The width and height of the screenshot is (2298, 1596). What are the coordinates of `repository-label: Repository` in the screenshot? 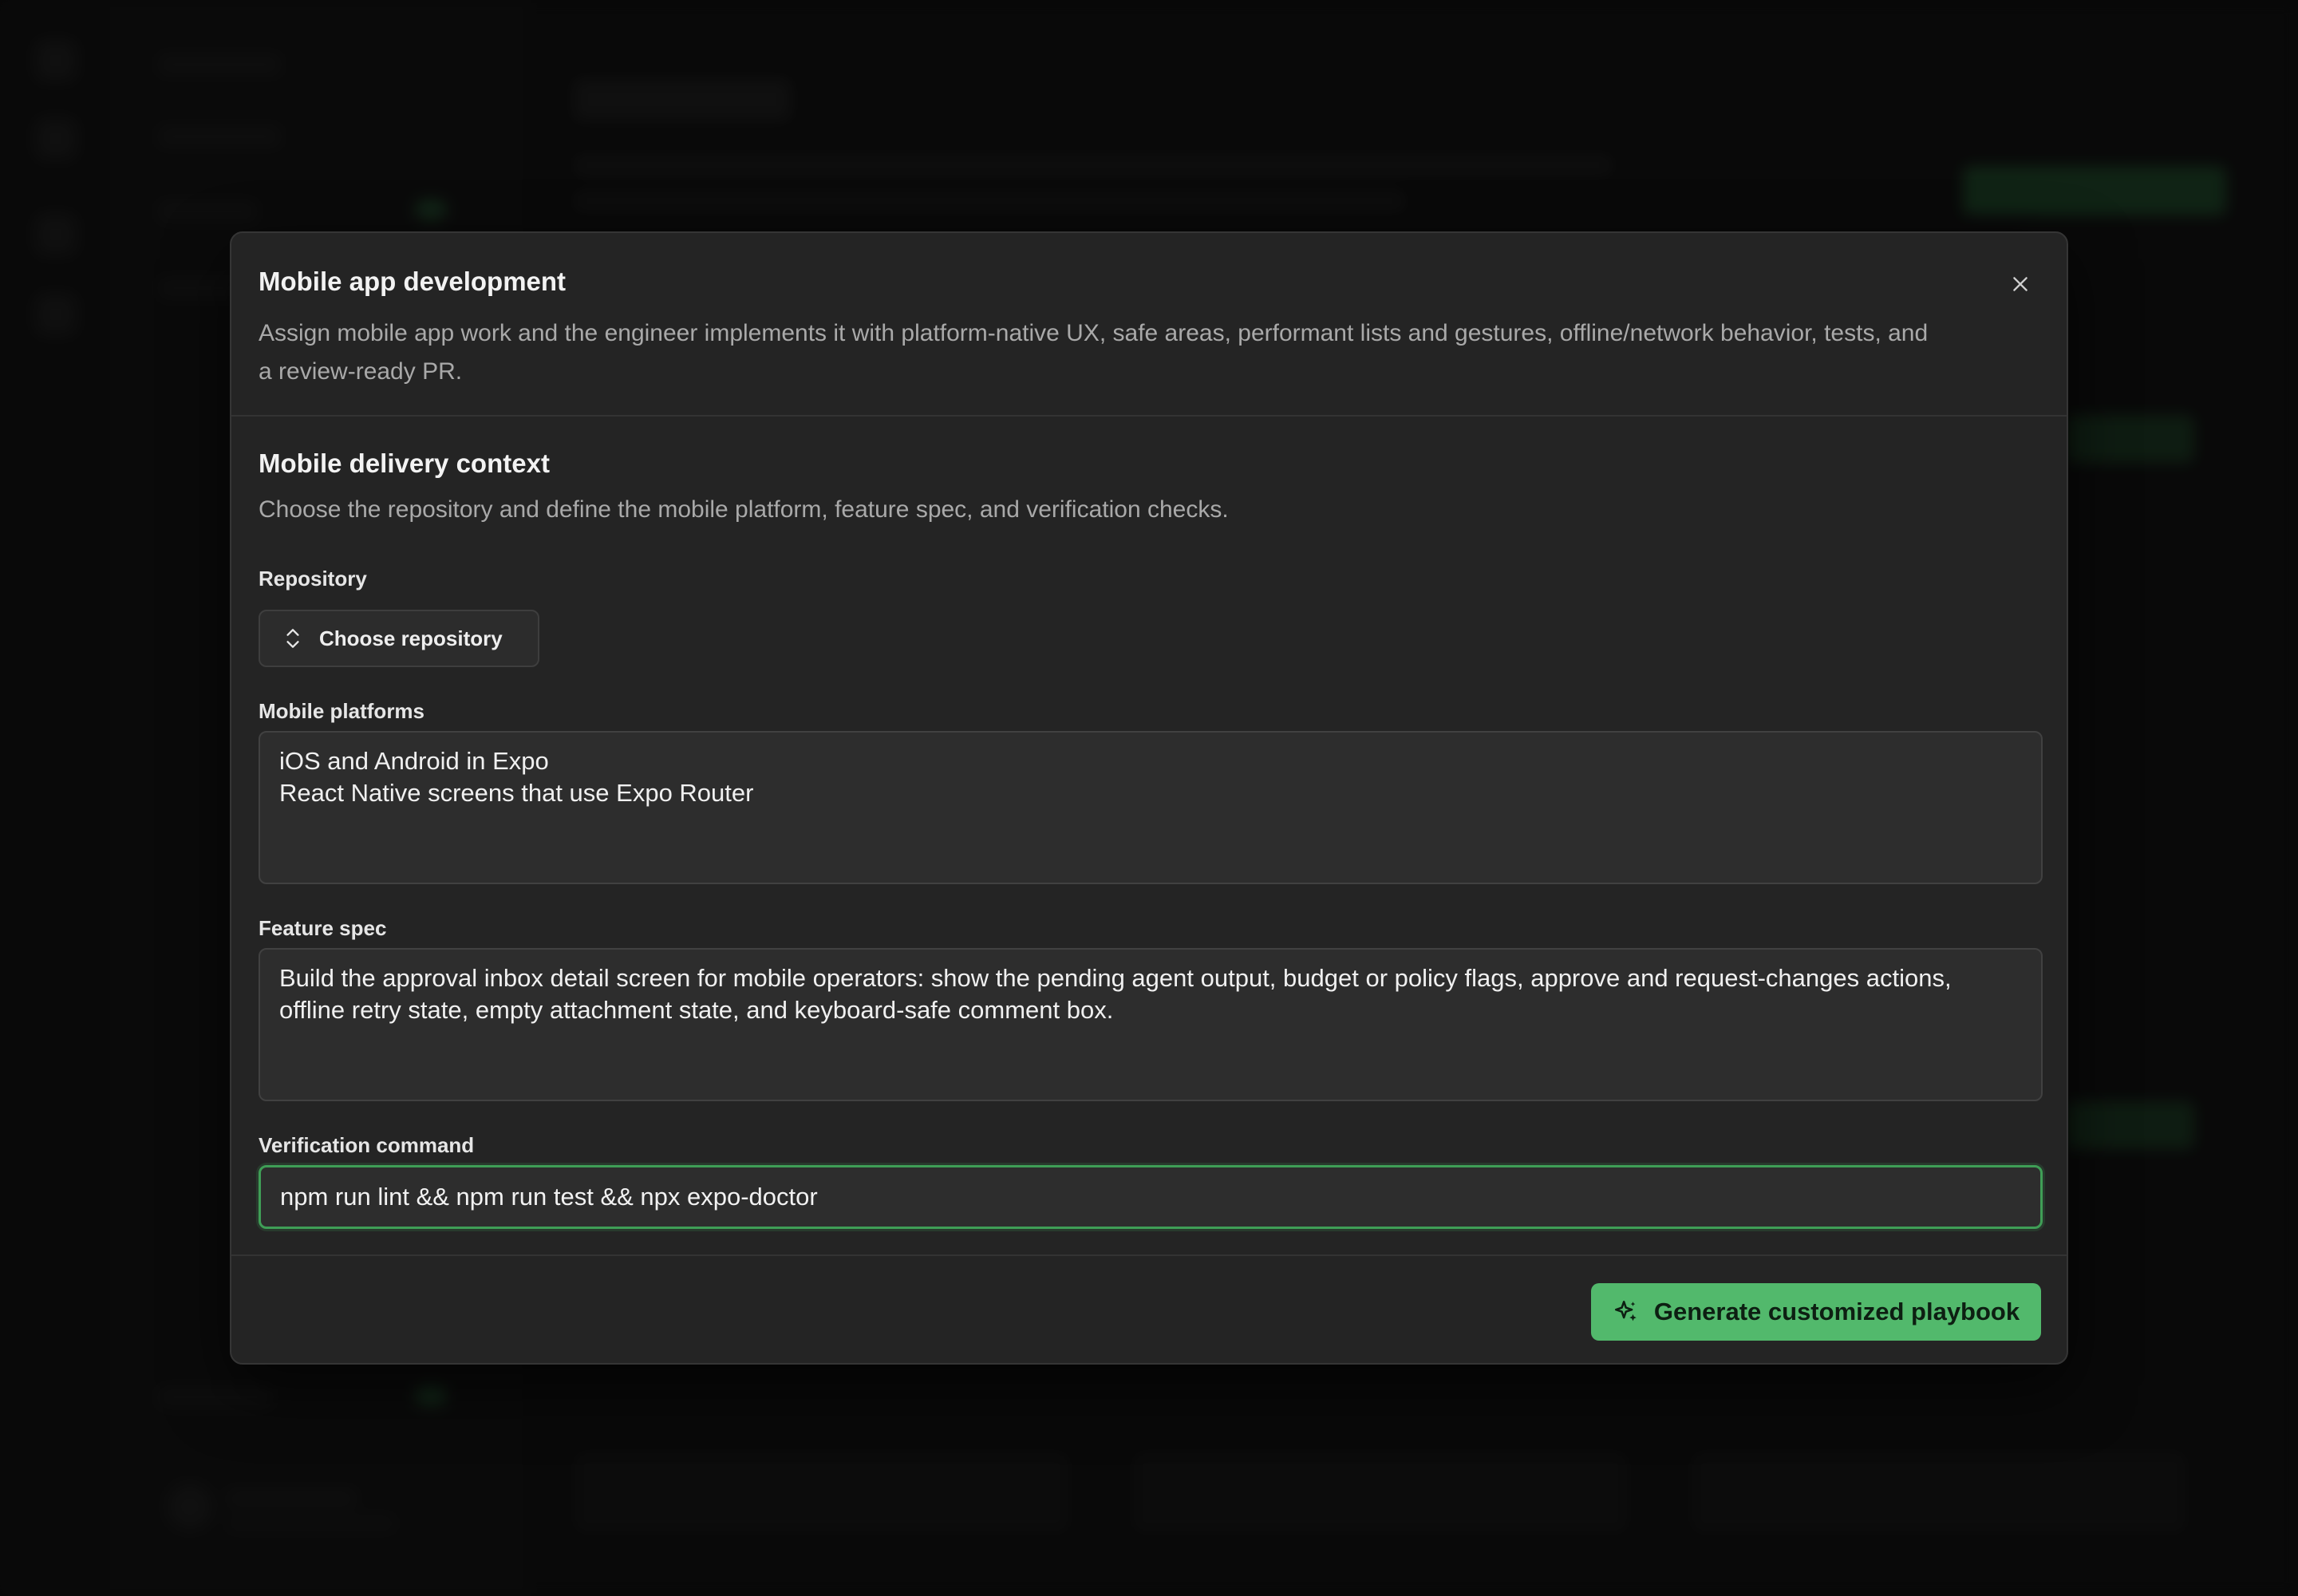 It's located at (313, 579).